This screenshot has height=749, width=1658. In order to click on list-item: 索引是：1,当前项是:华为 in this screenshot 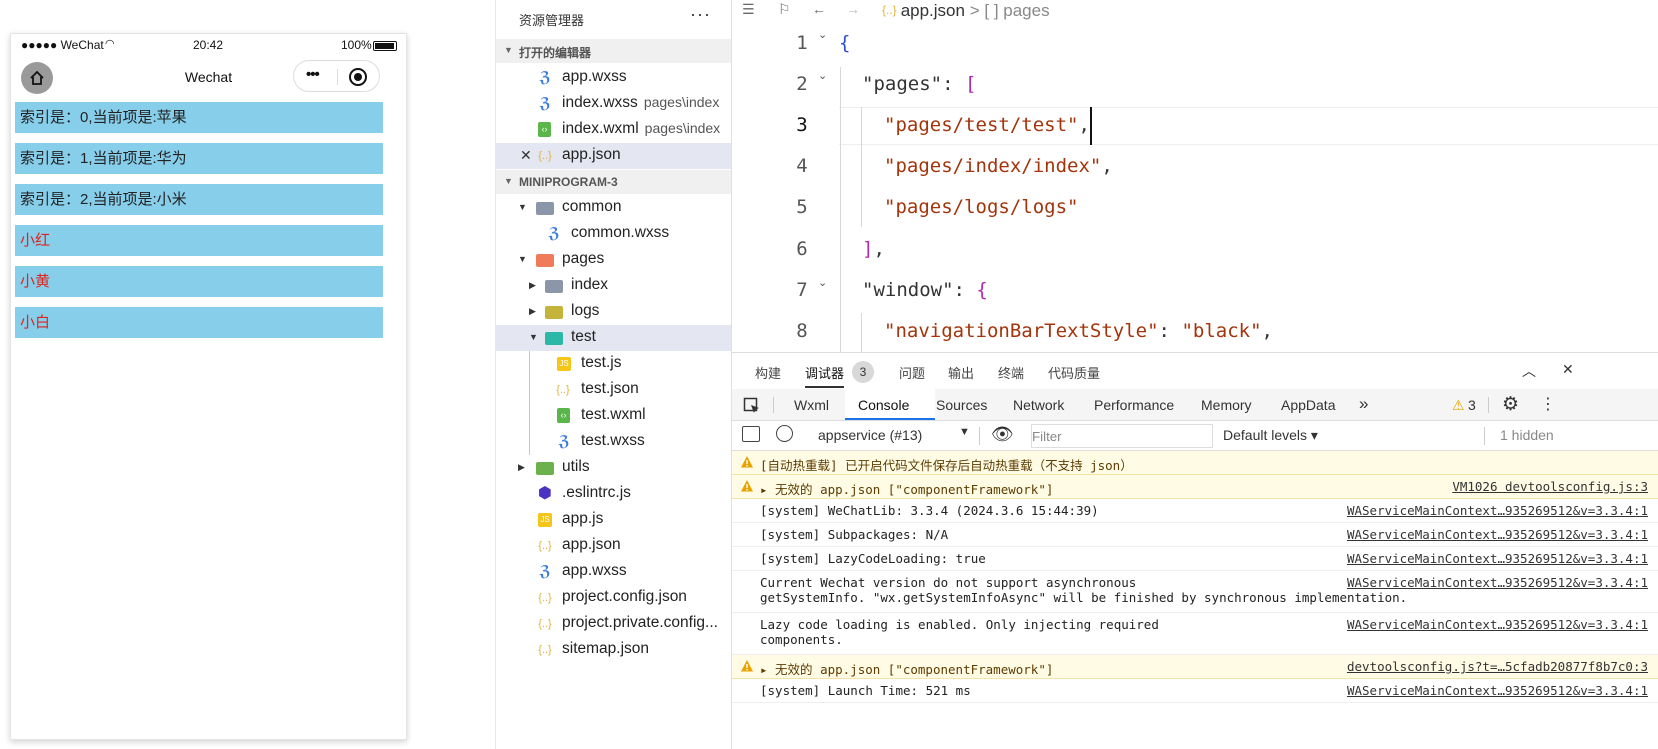, I will do `click(199, 158)`.